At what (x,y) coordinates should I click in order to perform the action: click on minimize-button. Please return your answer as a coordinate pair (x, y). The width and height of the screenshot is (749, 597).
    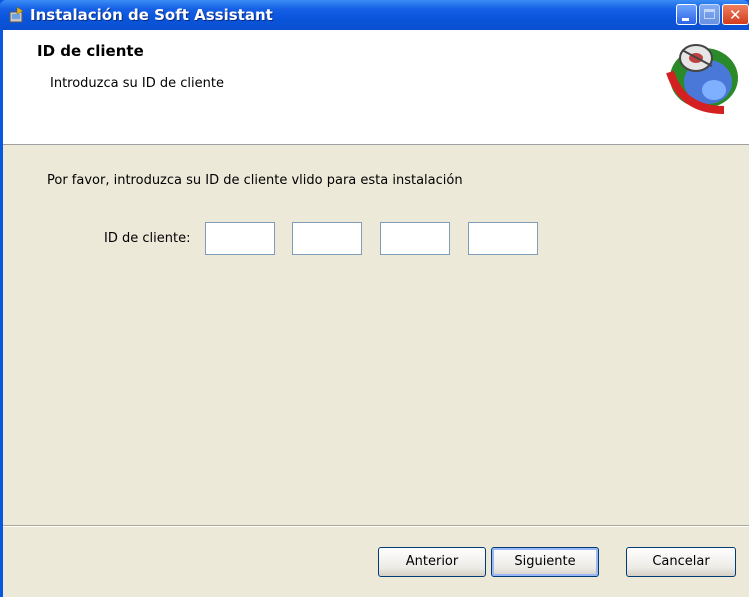
    Looking at the image, I should click on (686, 14).